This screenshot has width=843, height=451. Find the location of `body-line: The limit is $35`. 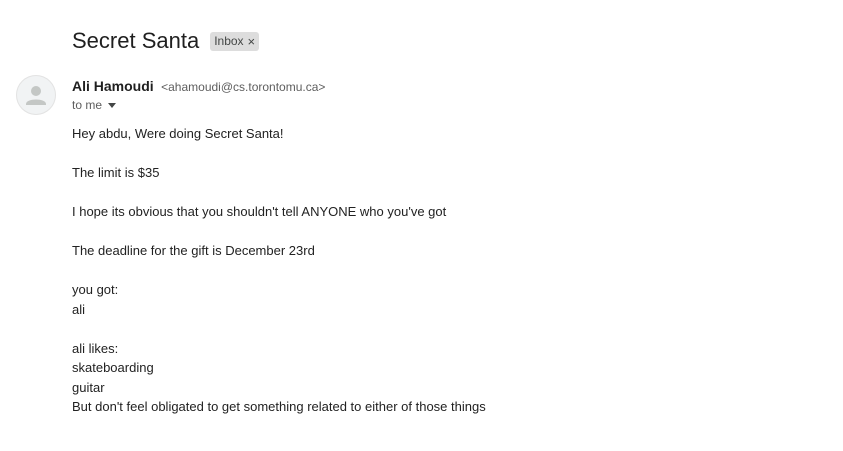

body-line: The limit is $35 is located at coordinates (116, 172).